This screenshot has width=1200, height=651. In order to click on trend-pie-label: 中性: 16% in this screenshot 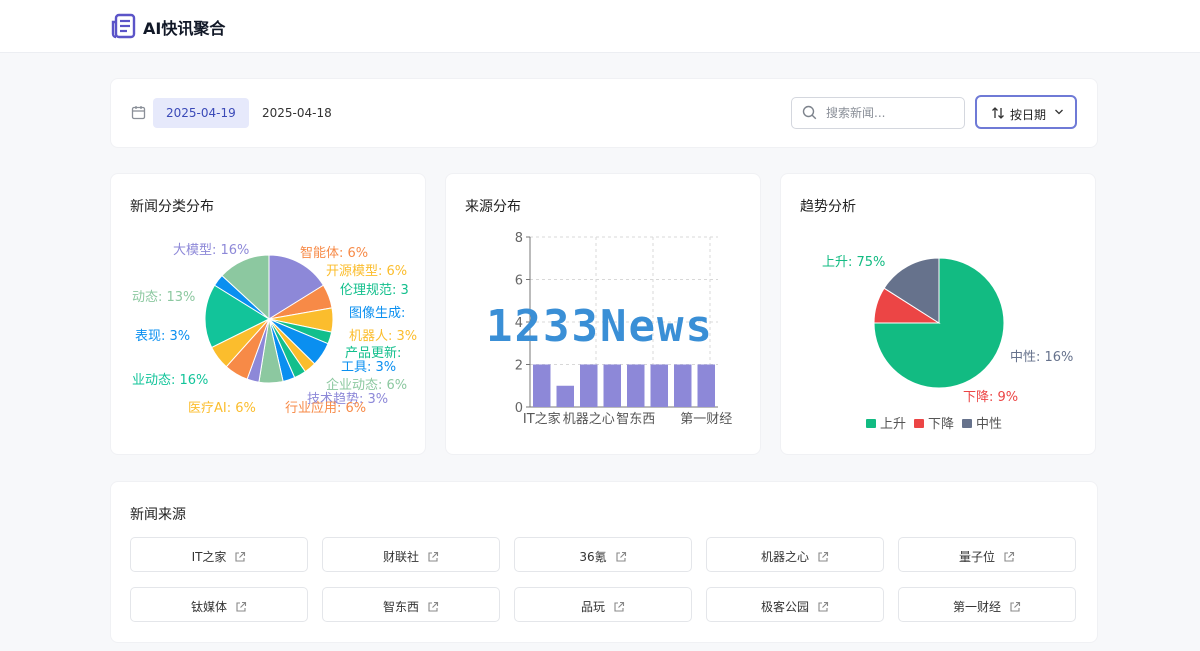, I will do `click(1041, 357)`.